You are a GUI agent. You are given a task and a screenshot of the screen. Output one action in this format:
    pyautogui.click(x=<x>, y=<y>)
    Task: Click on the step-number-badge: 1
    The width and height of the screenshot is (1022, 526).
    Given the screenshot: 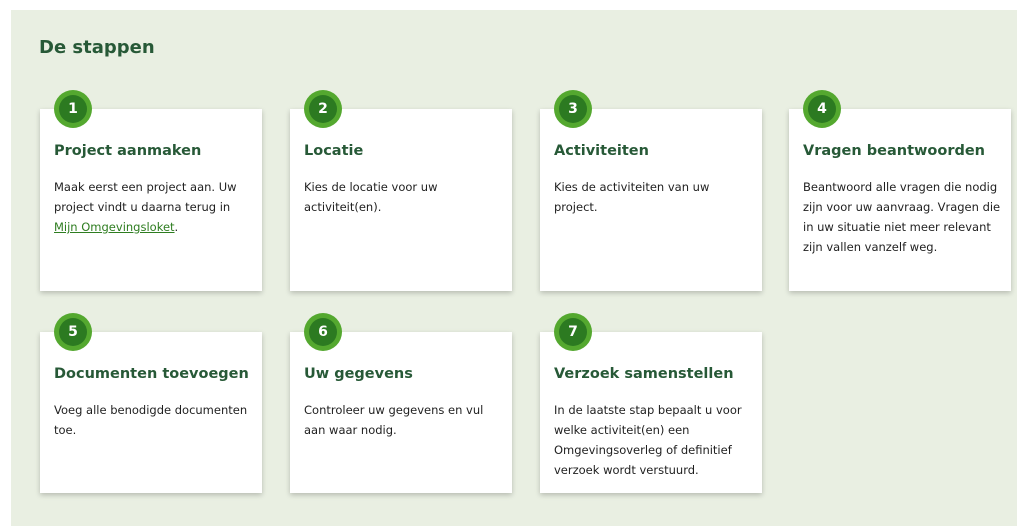 What is the action you would take?
    pyautogui.click(x=73, y=109)
    